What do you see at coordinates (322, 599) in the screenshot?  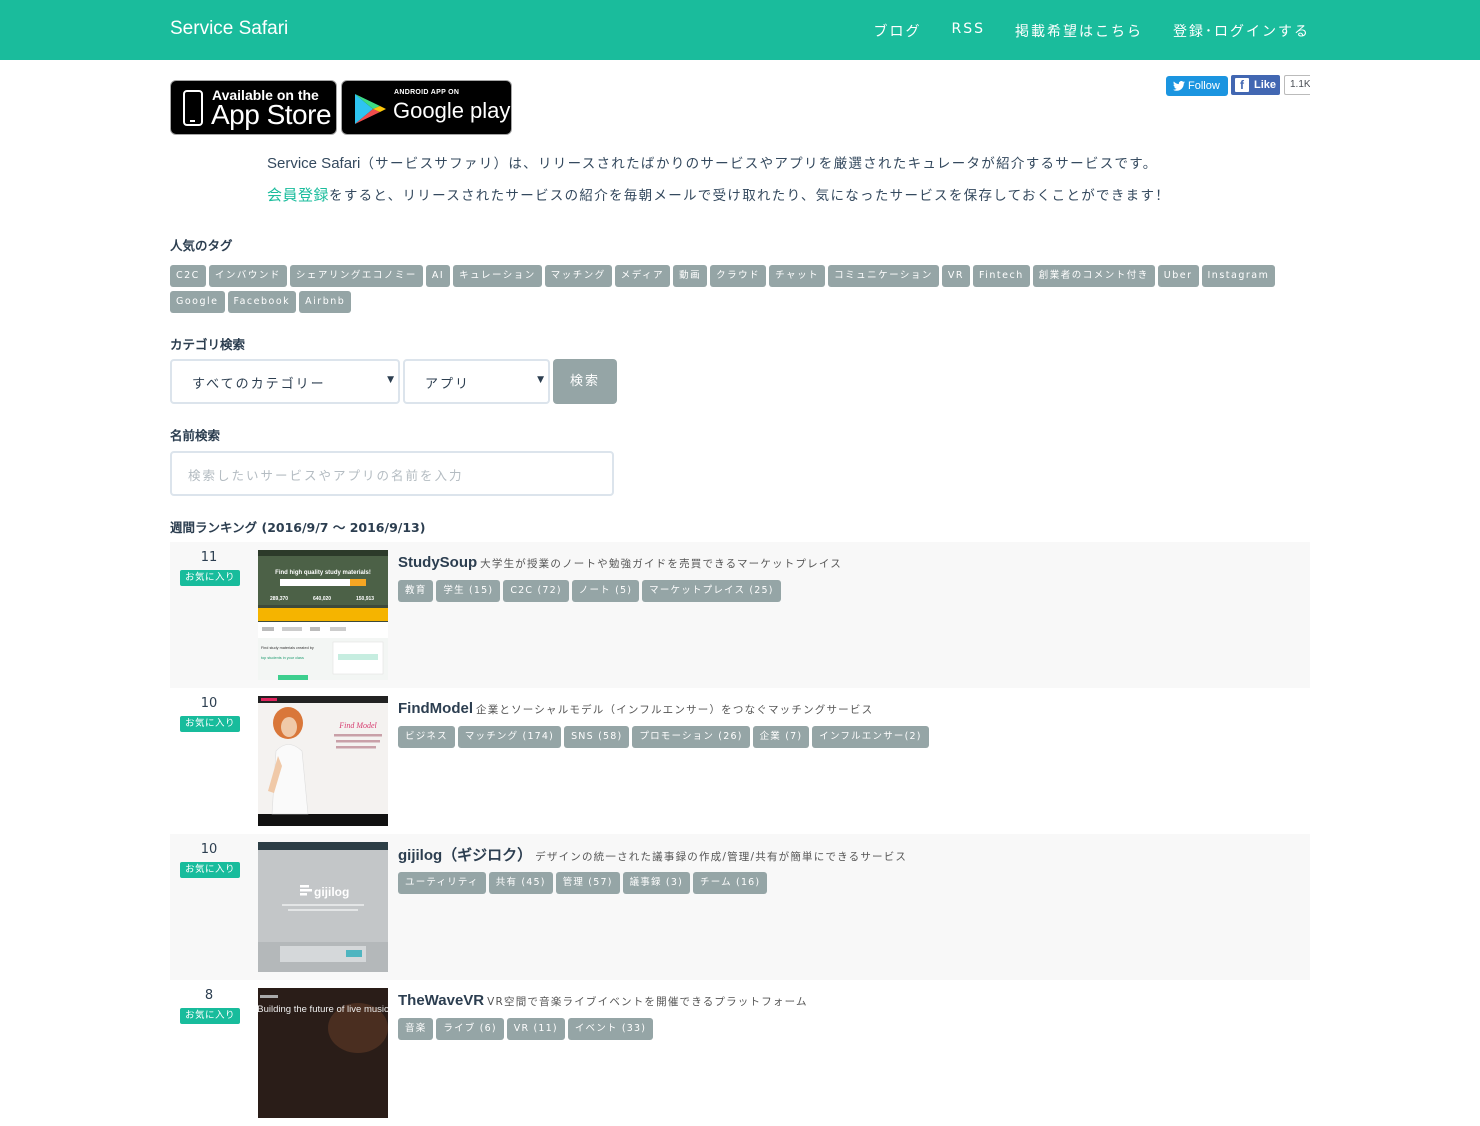 I see `thumb-stat: 640,020` at bounding box center [322, 599].